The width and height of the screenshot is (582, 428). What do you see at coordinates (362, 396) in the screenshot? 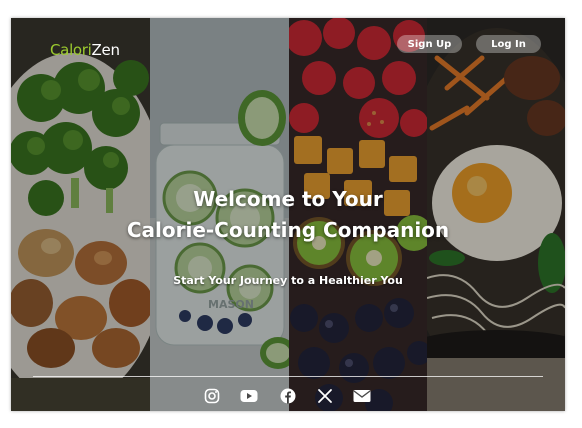
I see `mail-icon` at bounding box center [362, 396].